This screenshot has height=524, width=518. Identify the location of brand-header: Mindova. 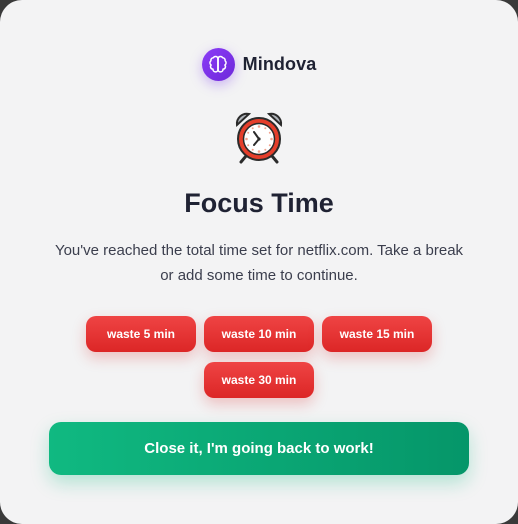
(259, 64).